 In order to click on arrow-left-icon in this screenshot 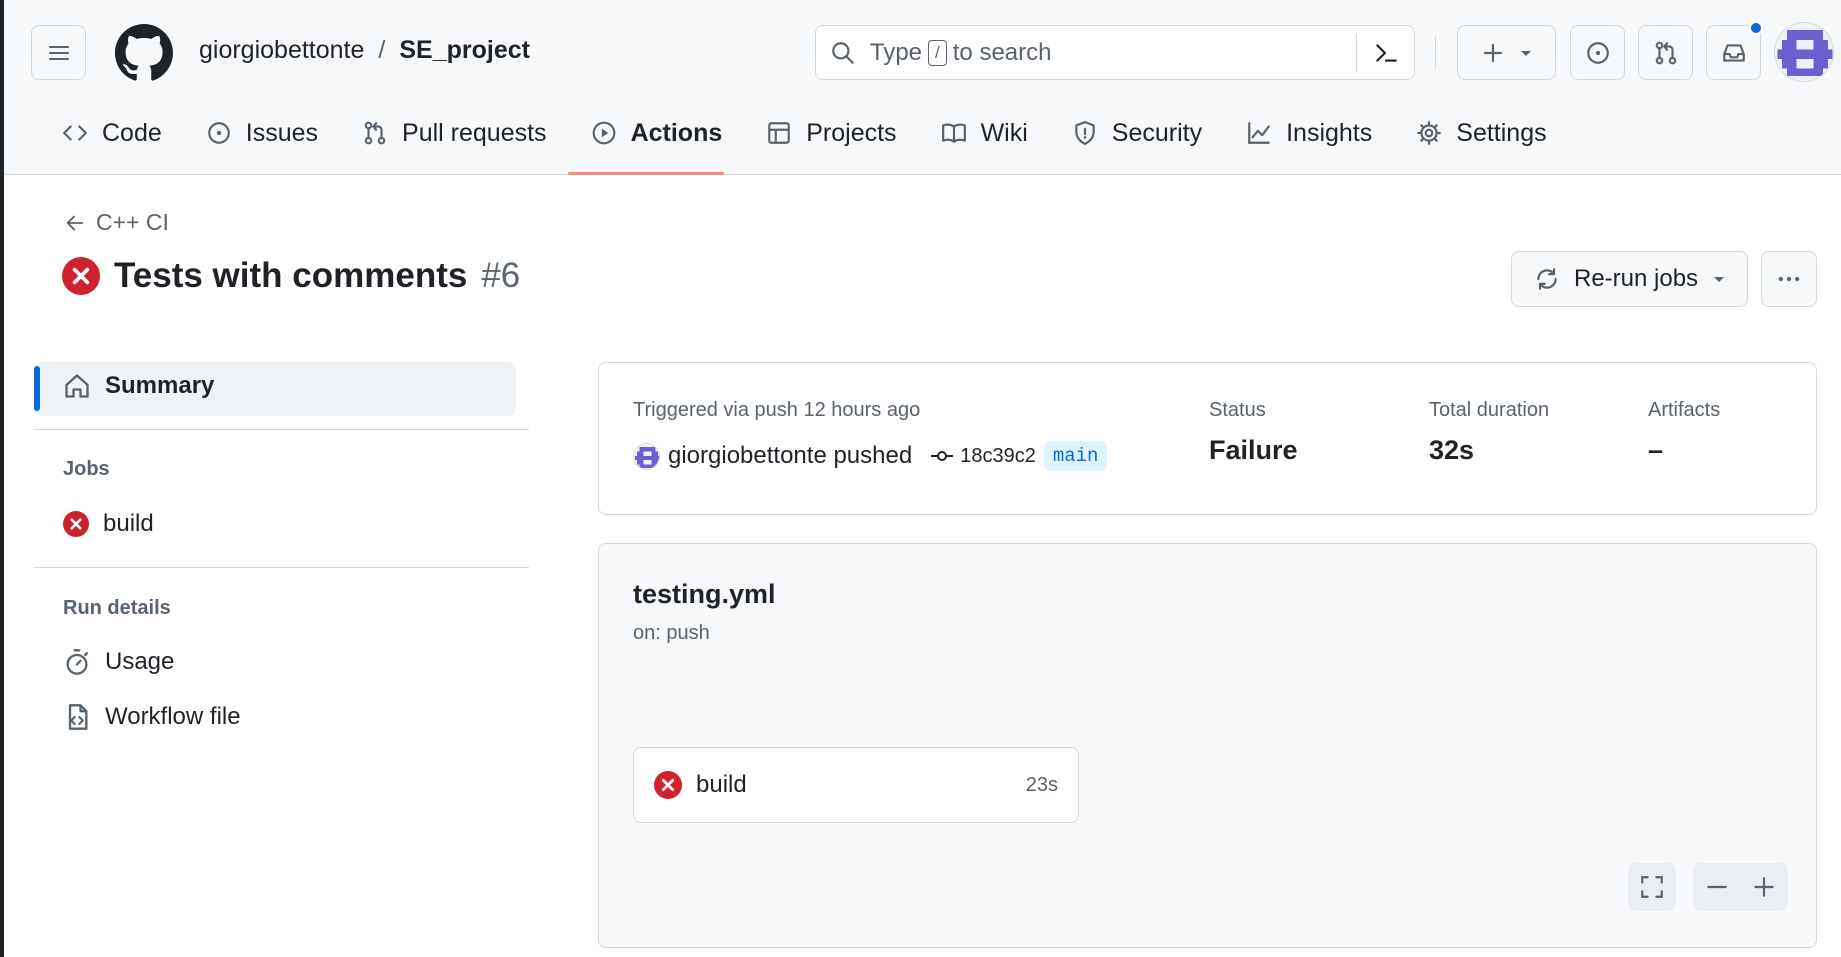, I will do `click(75, 222)`.